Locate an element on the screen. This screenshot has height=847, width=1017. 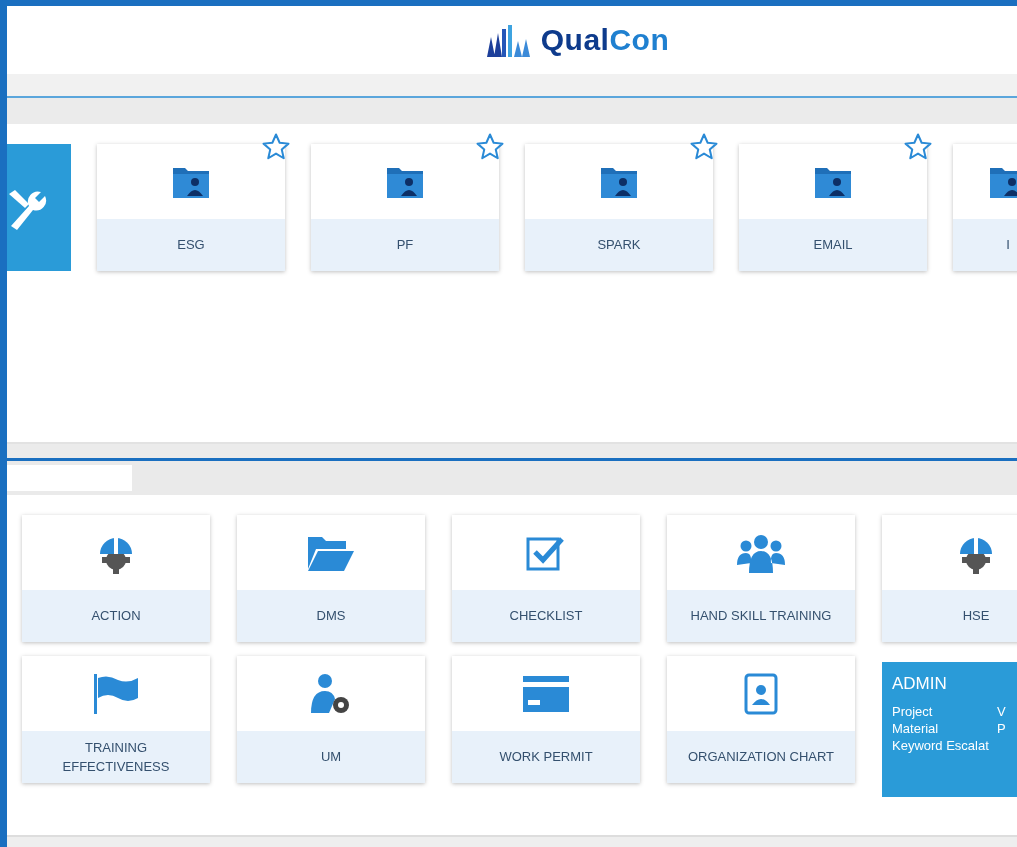
flag-icon is located at coordinates (116, 693).